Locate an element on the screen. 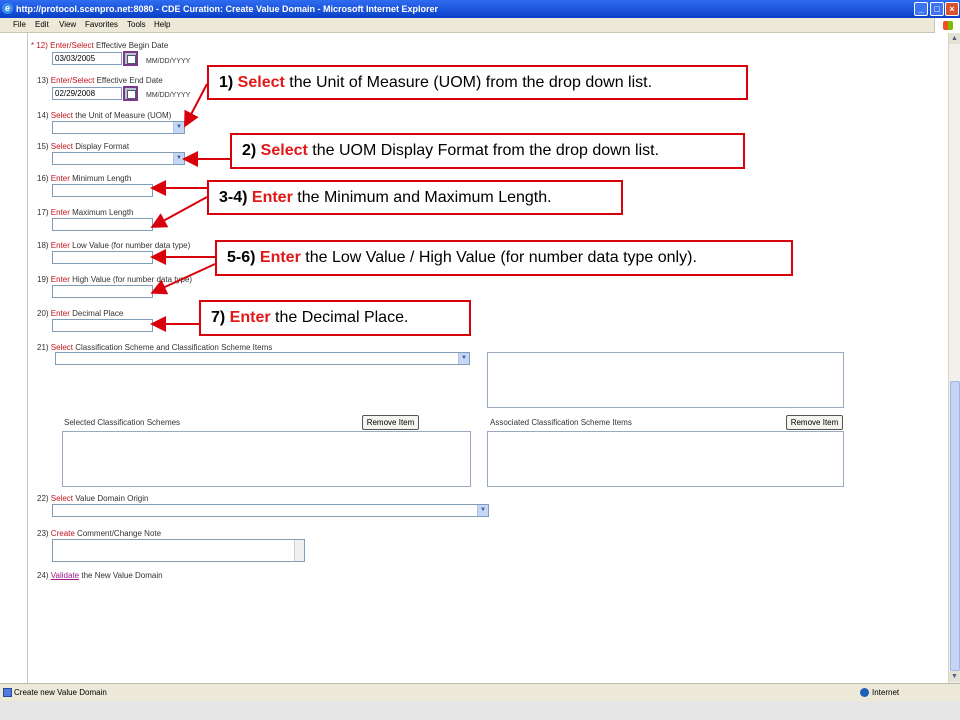 Image resolution: width=960 pixels, height=720 pixels. internet-explorer-icon: e is located at coordinates (7, 8).